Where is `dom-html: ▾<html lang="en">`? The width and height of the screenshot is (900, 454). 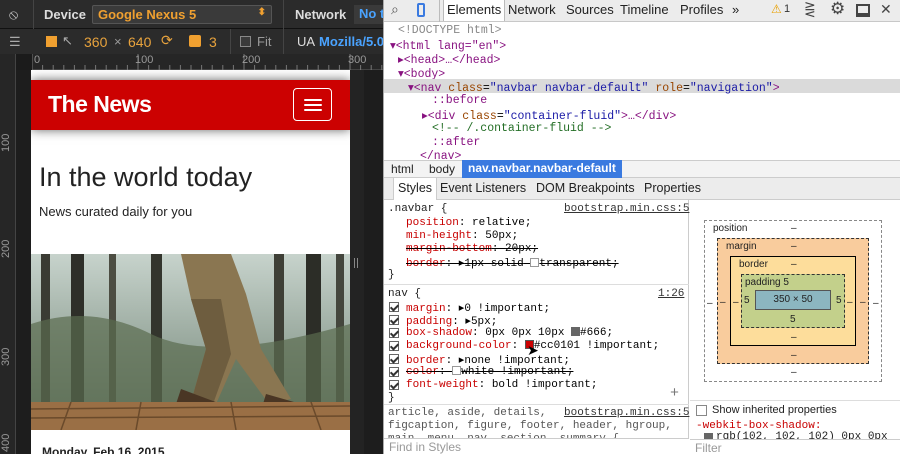 dom-html: ▾<html lang="en"> is located at coordinates (448, 45).